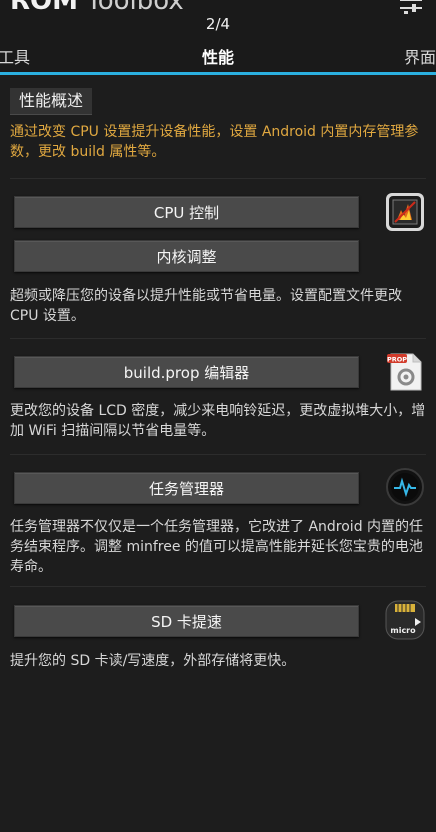 This screenshot has width=436, height=832. Describe the element at coordinates (218, 56) in the screenshot. I see `tab-performance: 性能` at that location.